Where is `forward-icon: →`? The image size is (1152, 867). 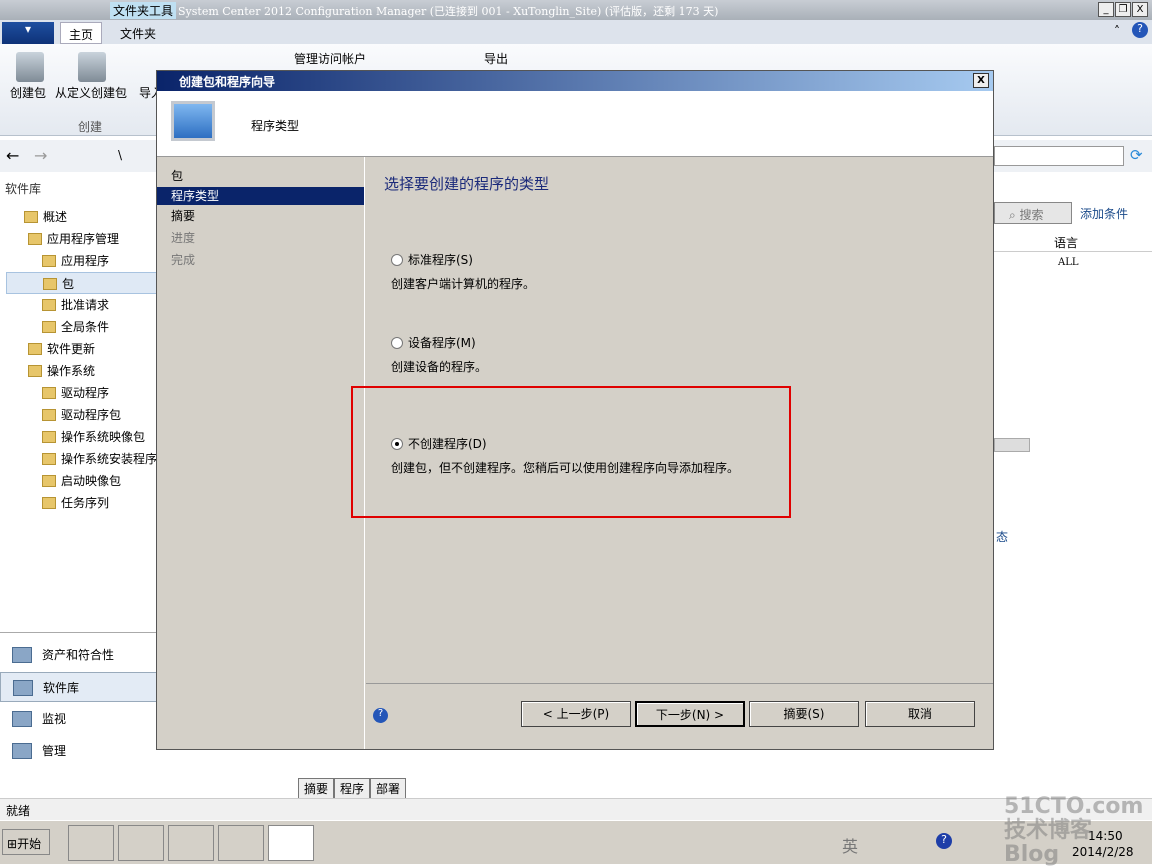
forward-icon: → is located at coordinates (40, 155).